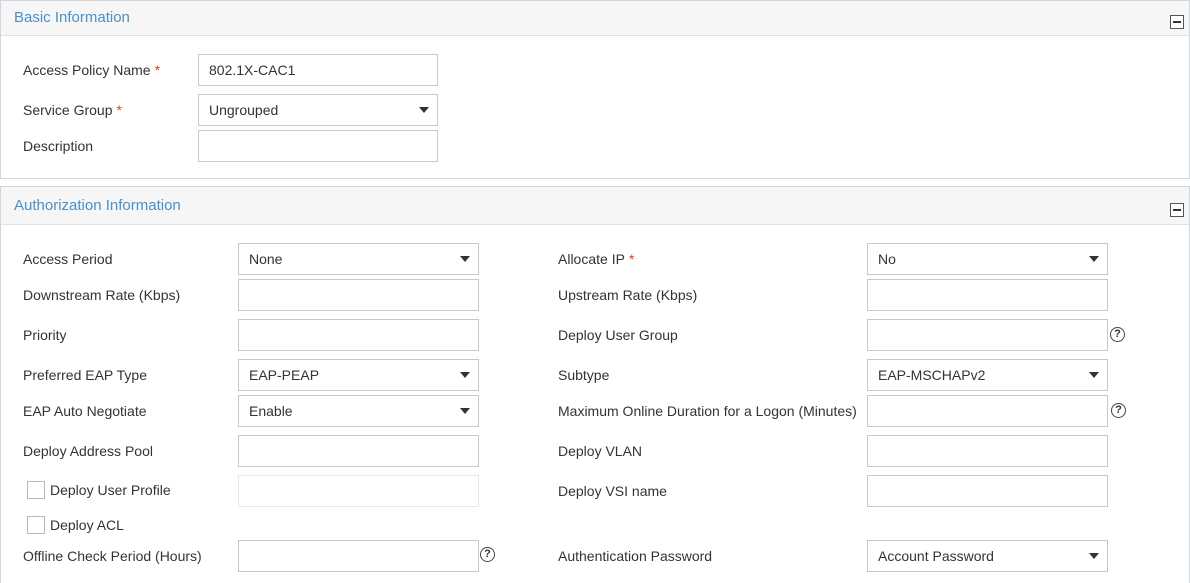 The image size is (1190, 583). What do you see at coordinates (596, 259) in the screenshot?
I see `allocate-ip-label: Allocate IP *` at bounding box center [596, 259].